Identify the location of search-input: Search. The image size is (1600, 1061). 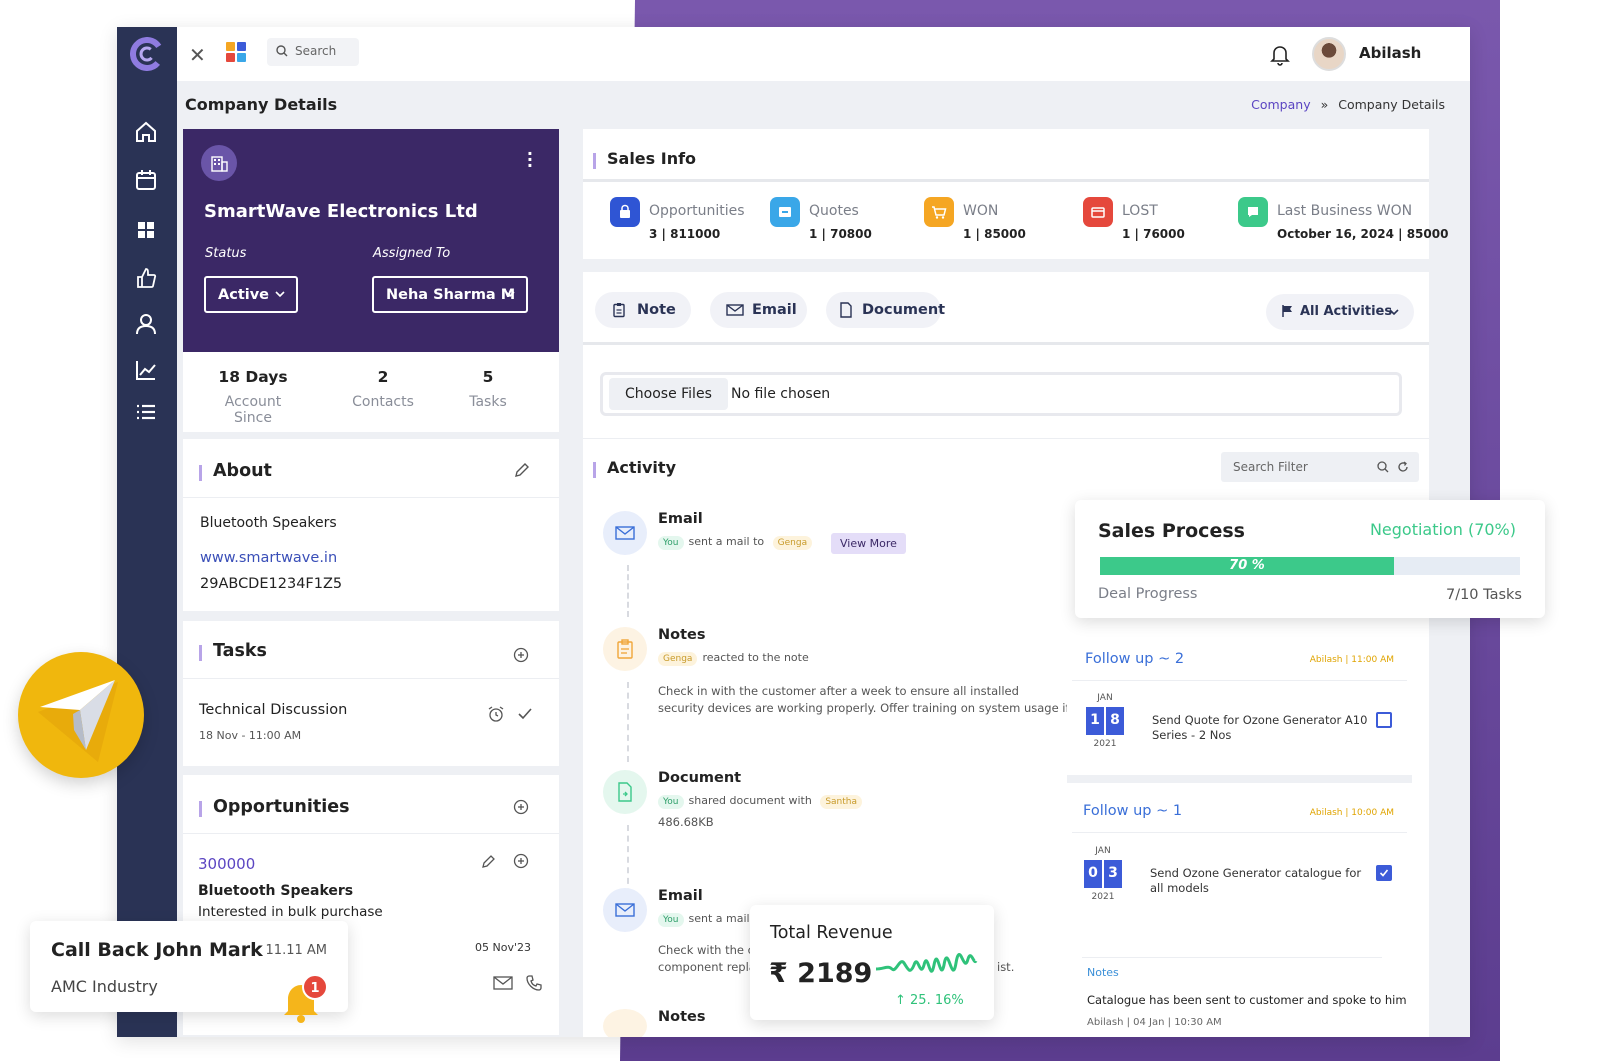
(313, 52).